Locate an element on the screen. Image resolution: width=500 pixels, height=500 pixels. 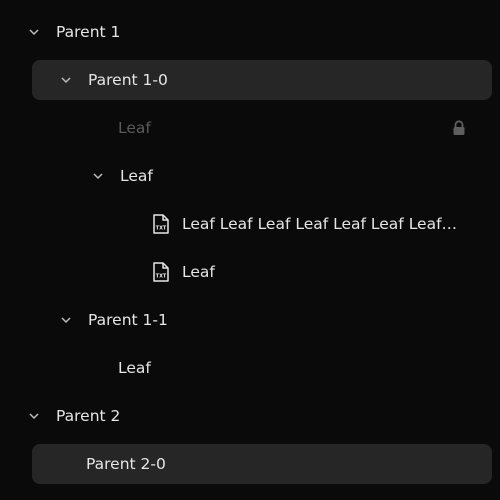
tree-node-label: Parent 1-0 is located at coordinates (128, 80).